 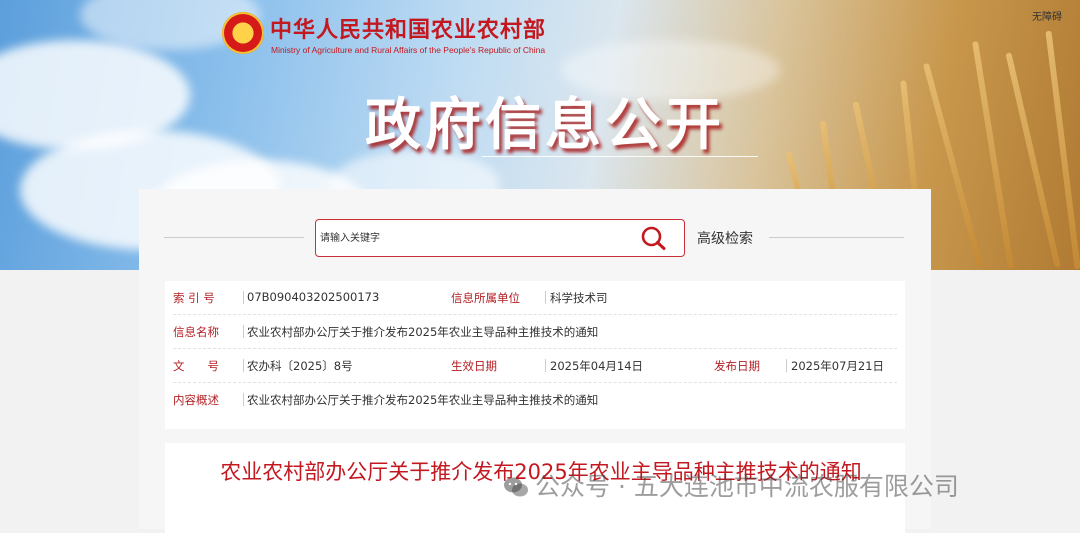 What do you see at coordinates (725, 238) in the screenshot?
I see `advanced-search-link: 高级检索` at bounding box center [725, 238].